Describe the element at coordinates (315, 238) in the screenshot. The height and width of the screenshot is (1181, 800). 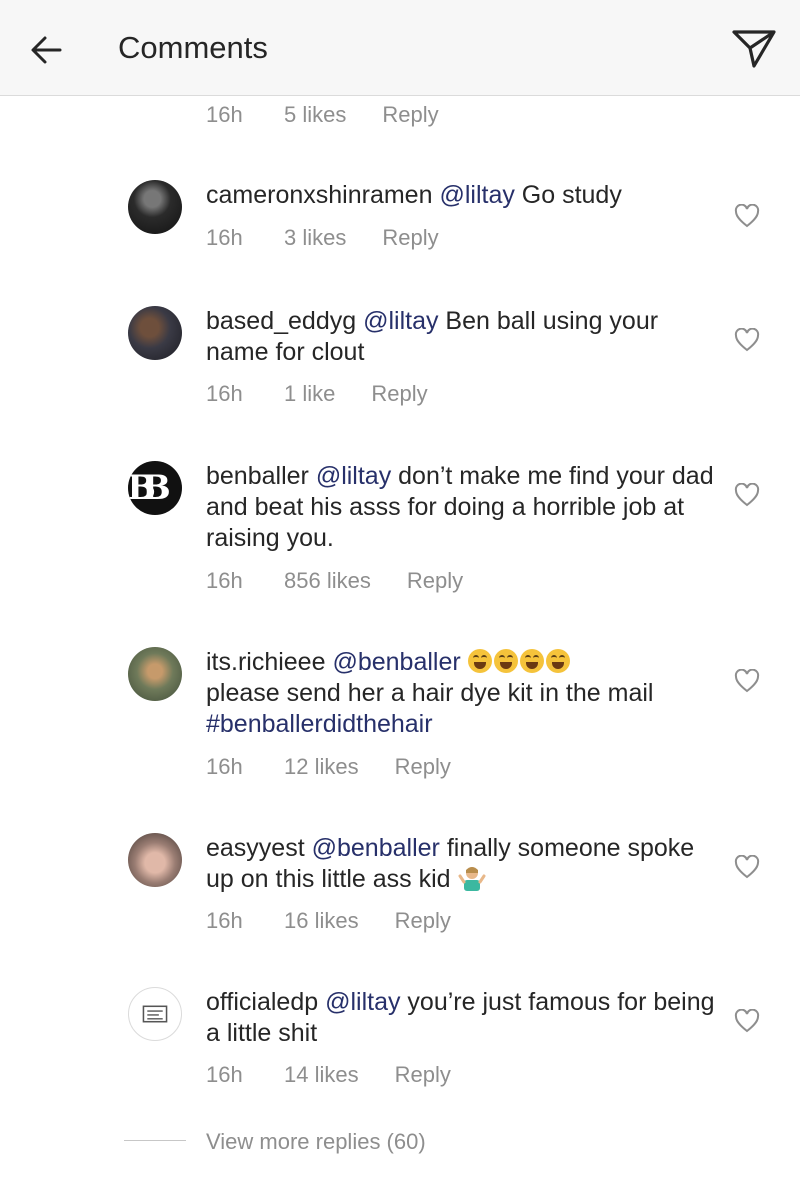
I see `comment-likes: 3 likes` at that location.